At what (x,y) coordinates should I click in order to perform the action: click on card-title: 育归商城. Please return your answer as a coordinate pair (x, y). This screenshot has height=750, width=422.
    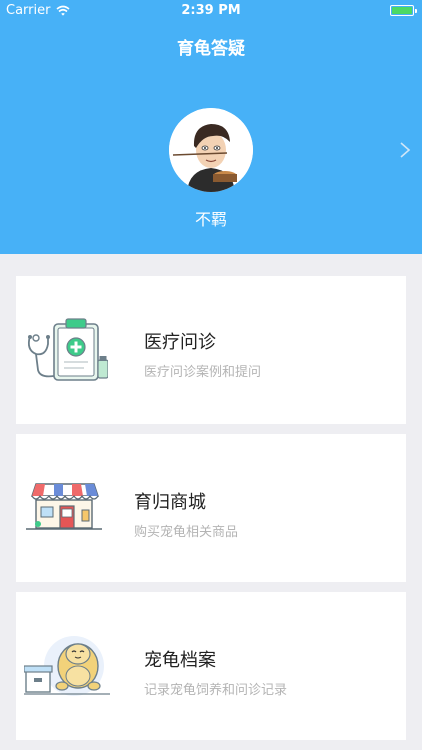
    Looking at the image, I should click on (170, 502).